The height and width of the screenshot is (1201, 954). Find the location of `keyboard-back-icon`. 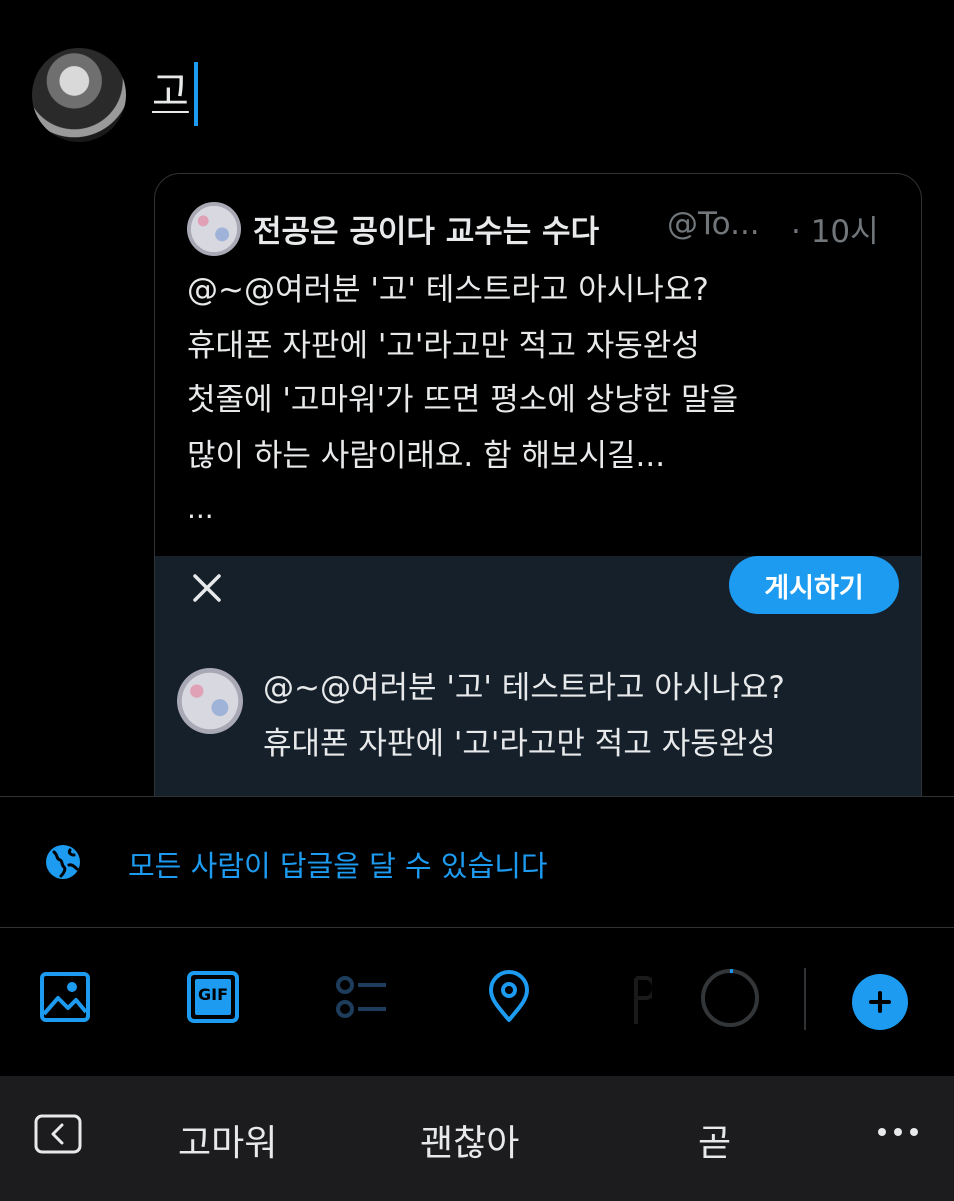

keyboard-back-icon is located at coordinates (58, 1134).